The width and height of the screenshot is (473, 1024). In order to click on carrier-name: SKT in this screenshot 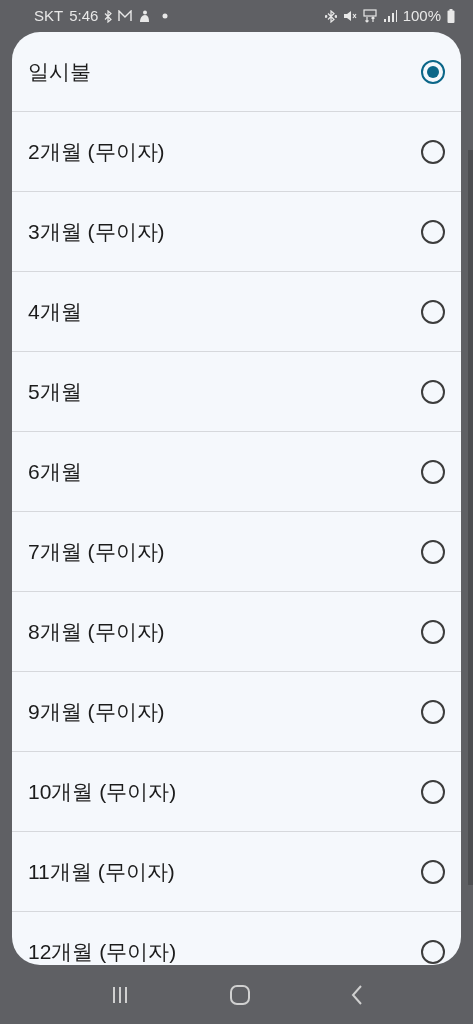, I will do `click(49, 15)`.